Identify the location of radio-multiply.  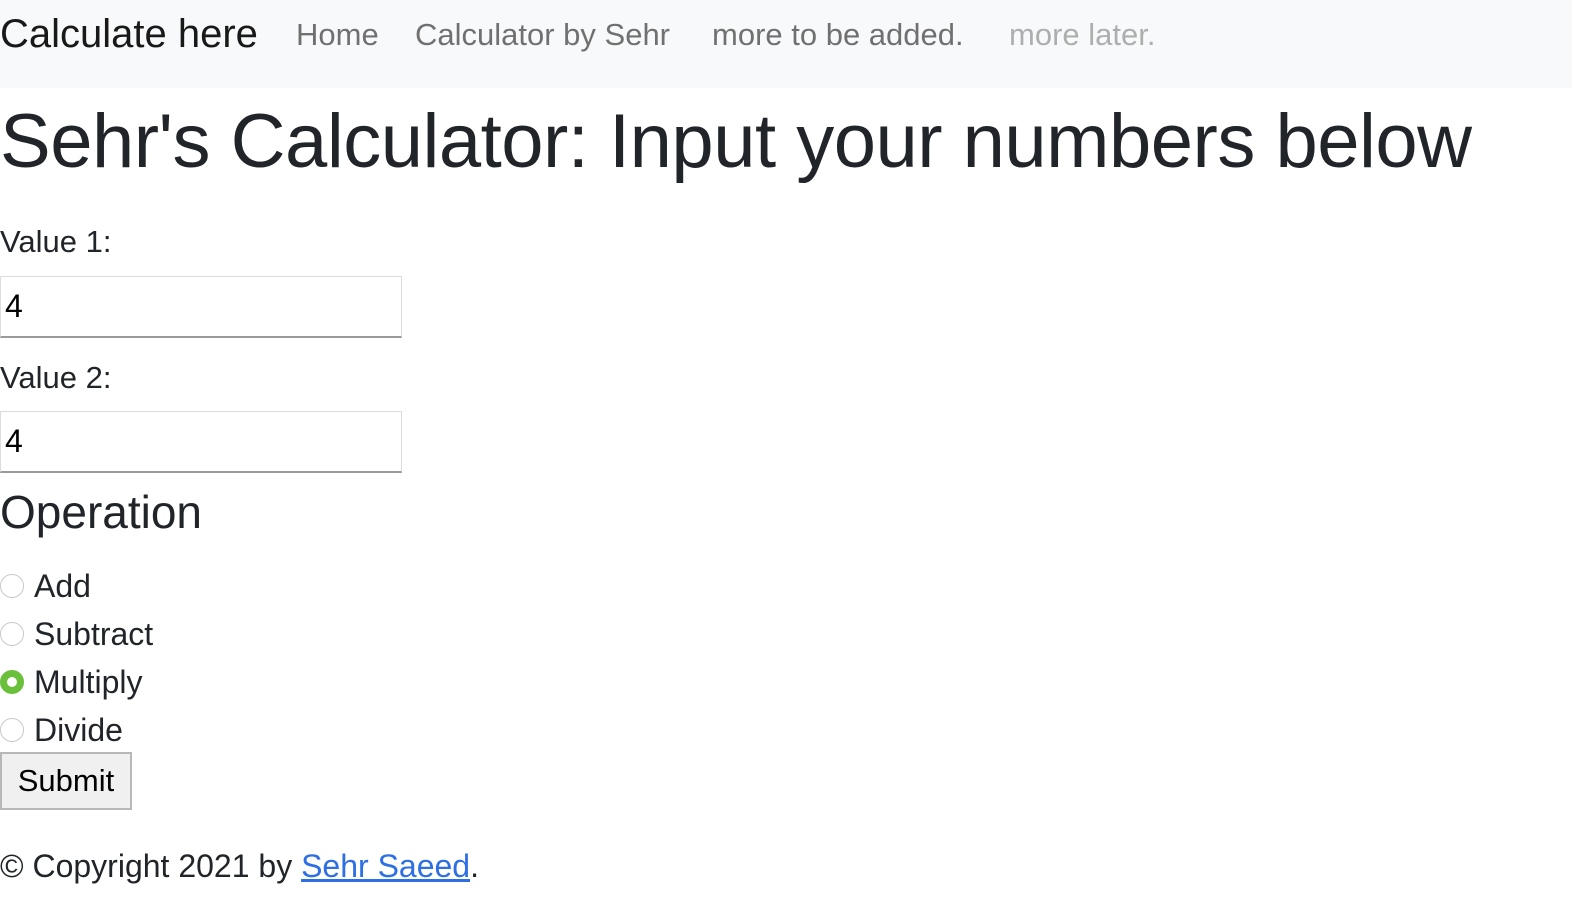
(12, 682).